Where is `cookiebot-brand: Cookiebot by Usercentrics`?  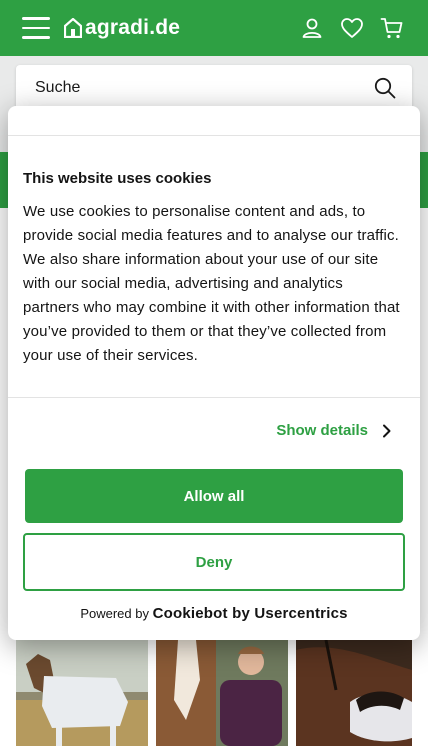 cookiebot-brand: Cookiebot by Usercentrics is located at coordinates (250, 613).